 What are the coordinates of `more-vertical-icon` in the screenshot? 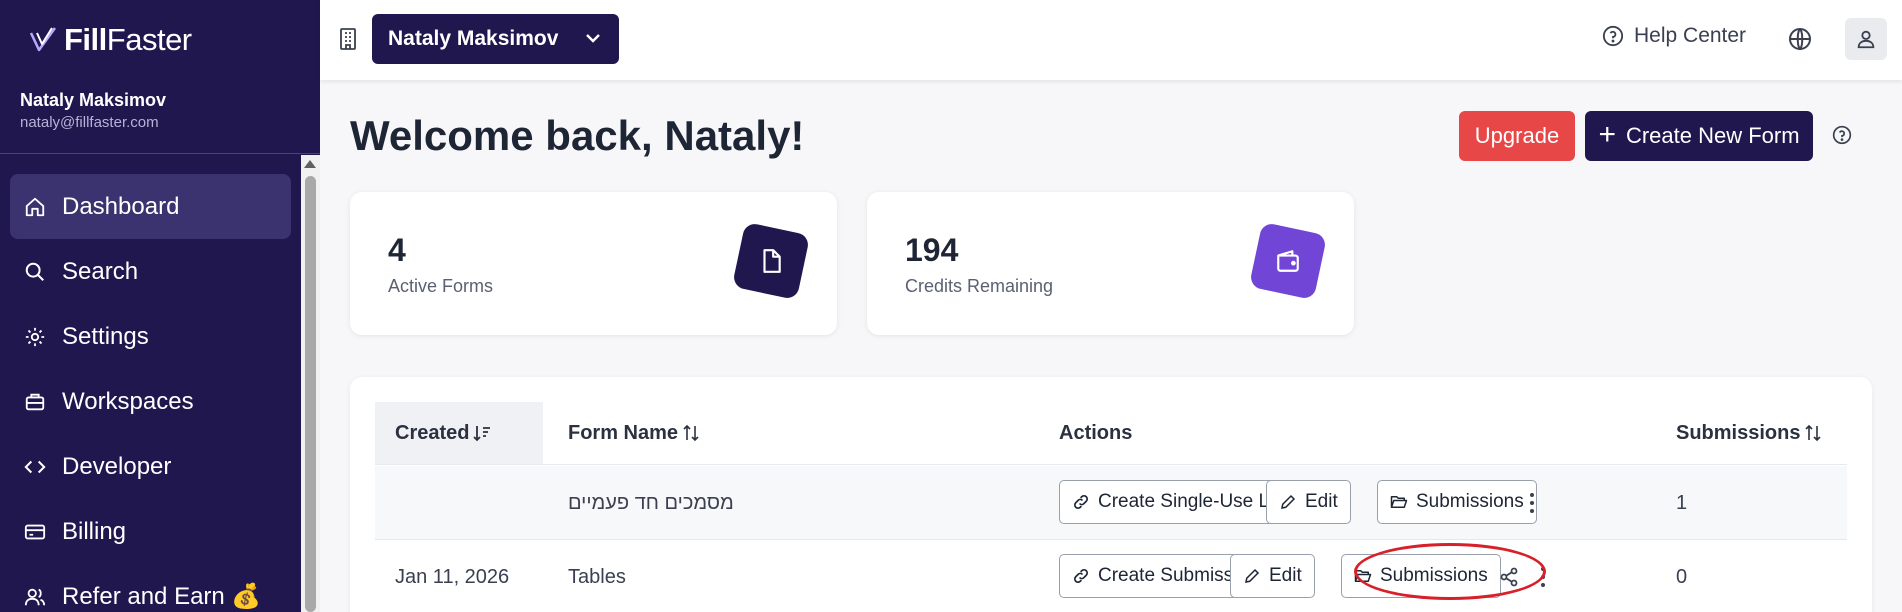 It's located at (1532, 503).